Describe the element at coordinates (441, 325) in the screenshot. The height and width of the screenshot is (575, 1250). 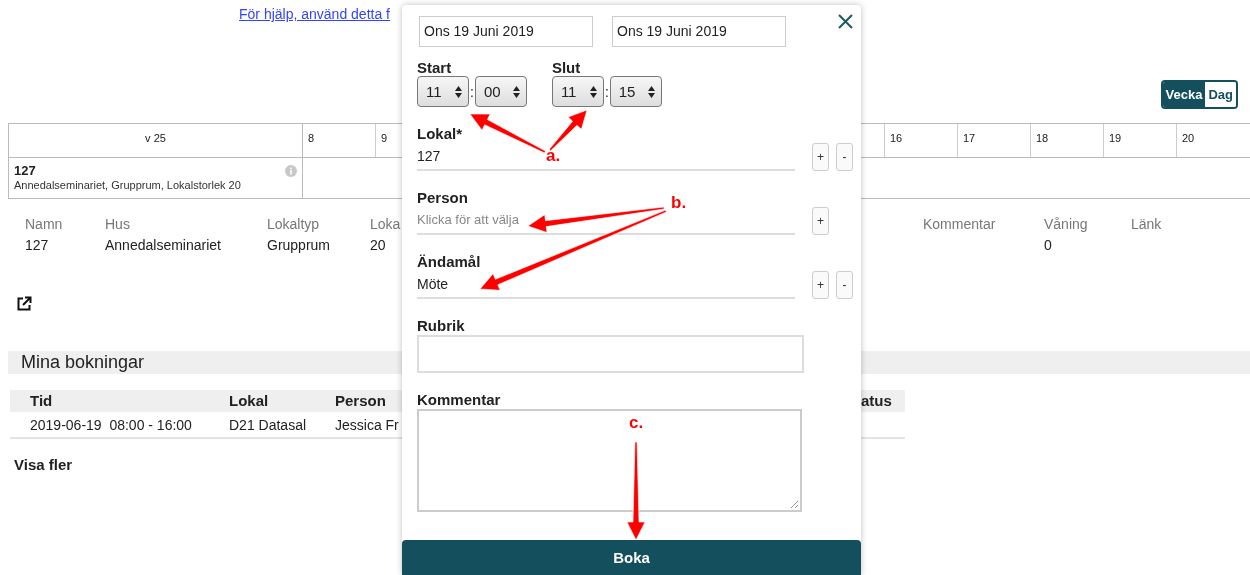
I see `field-label: Rubrik` at that location.